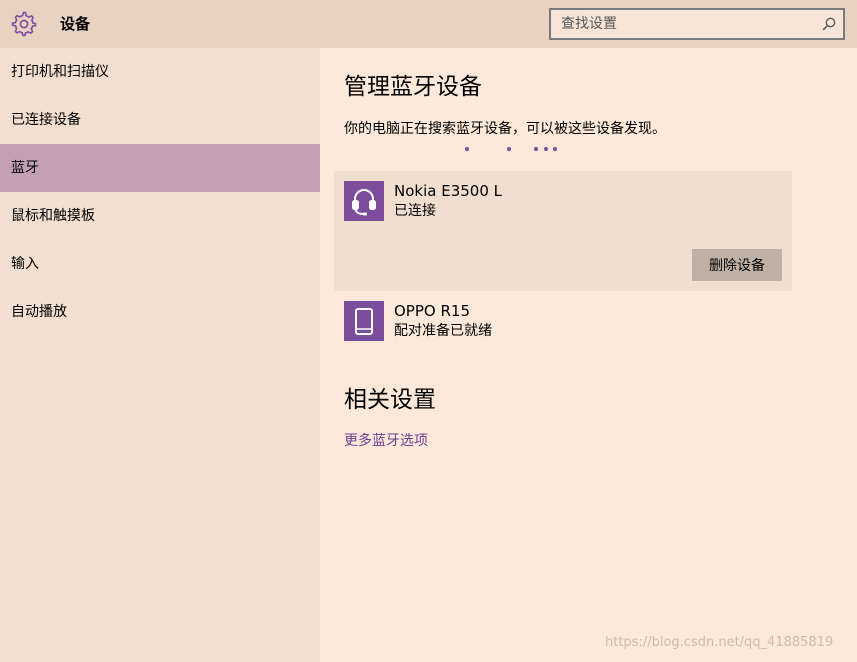 This screenshot has width=857, height=662. I want to click on remove-device-button: 删除设备, so click(737, 265).